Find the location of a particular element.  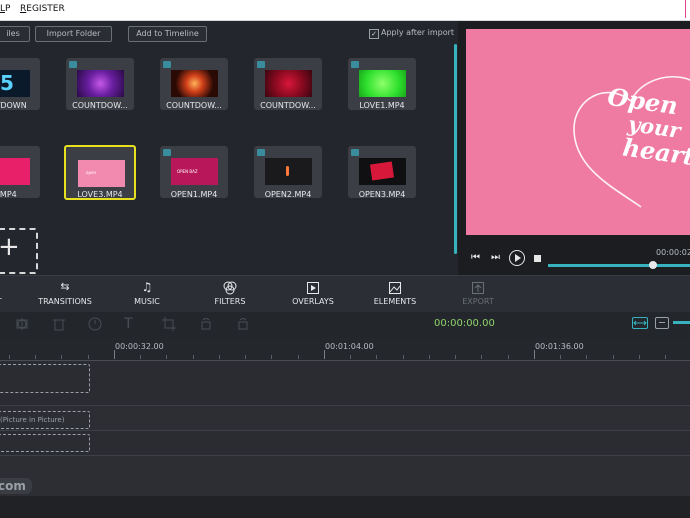

media-label: OPEN2.MP4 is located at coordinates (288, 194).